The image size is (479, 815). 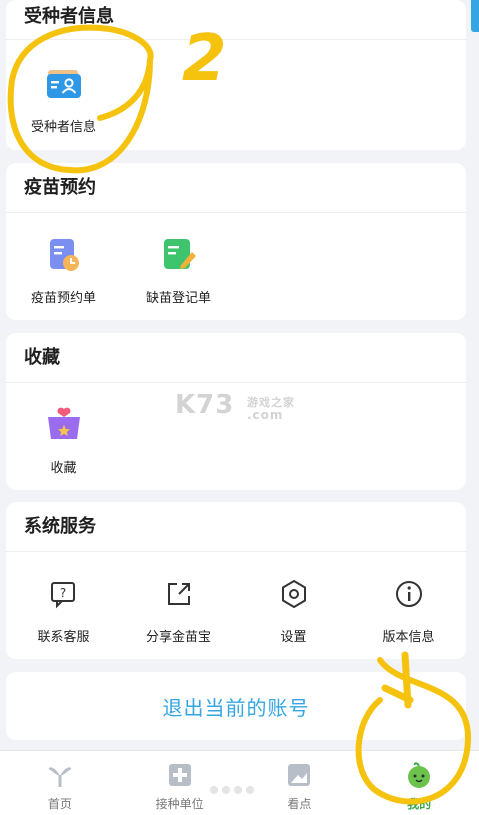 What do you see at coordinates (236, 188) in the screenshot?
I see `section-title-vaccine: 疫苗预约` at bounding box center [236, 188].